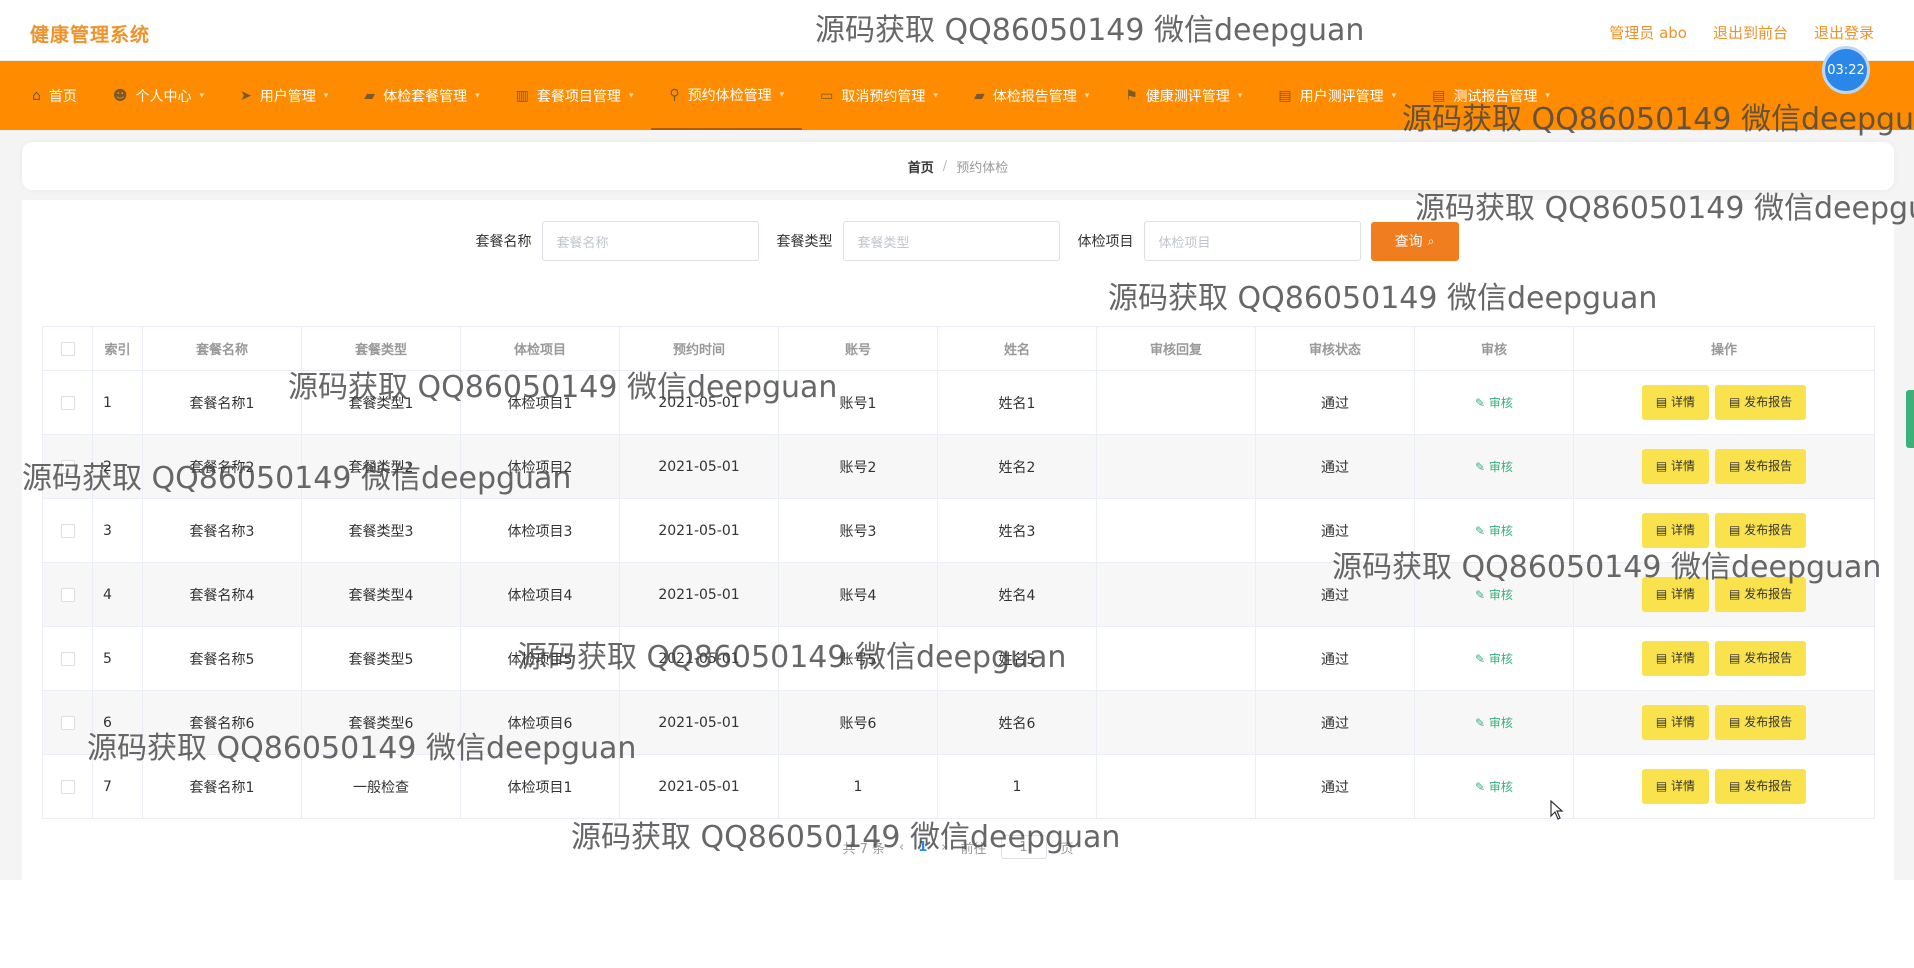 This screenshot has width=1914, height=968. I want to click on nav-item-1: ☻ 个人中心 ▾, so click(158, 95).